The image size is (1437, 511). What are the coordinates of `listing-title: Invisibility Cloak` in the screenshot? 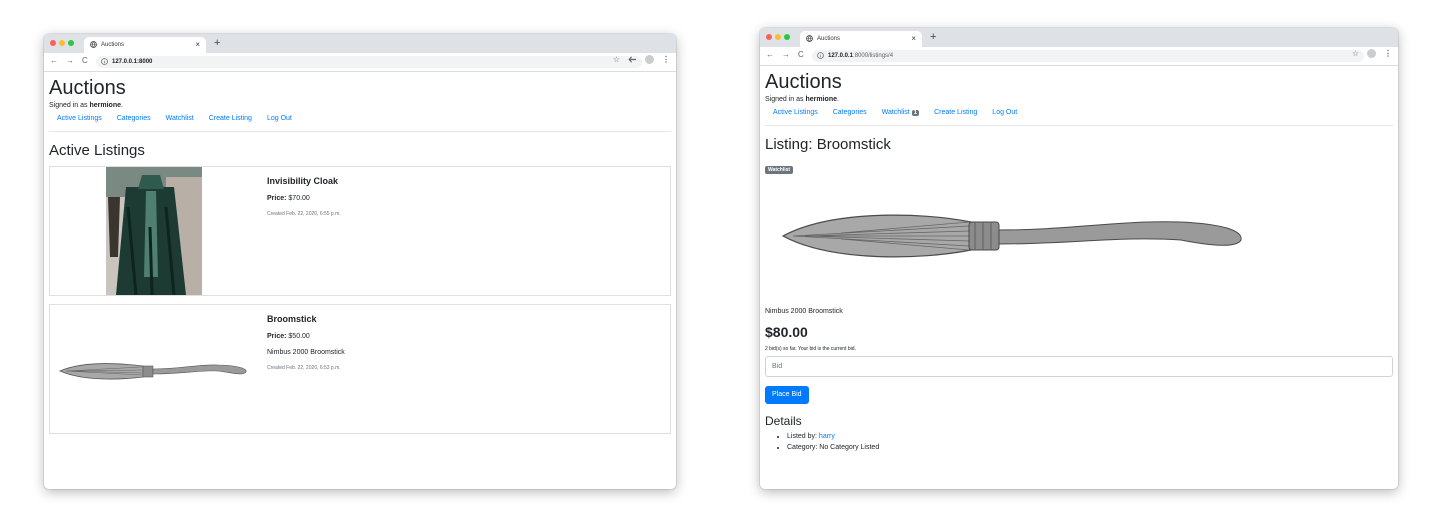 It's located at (304, 181).